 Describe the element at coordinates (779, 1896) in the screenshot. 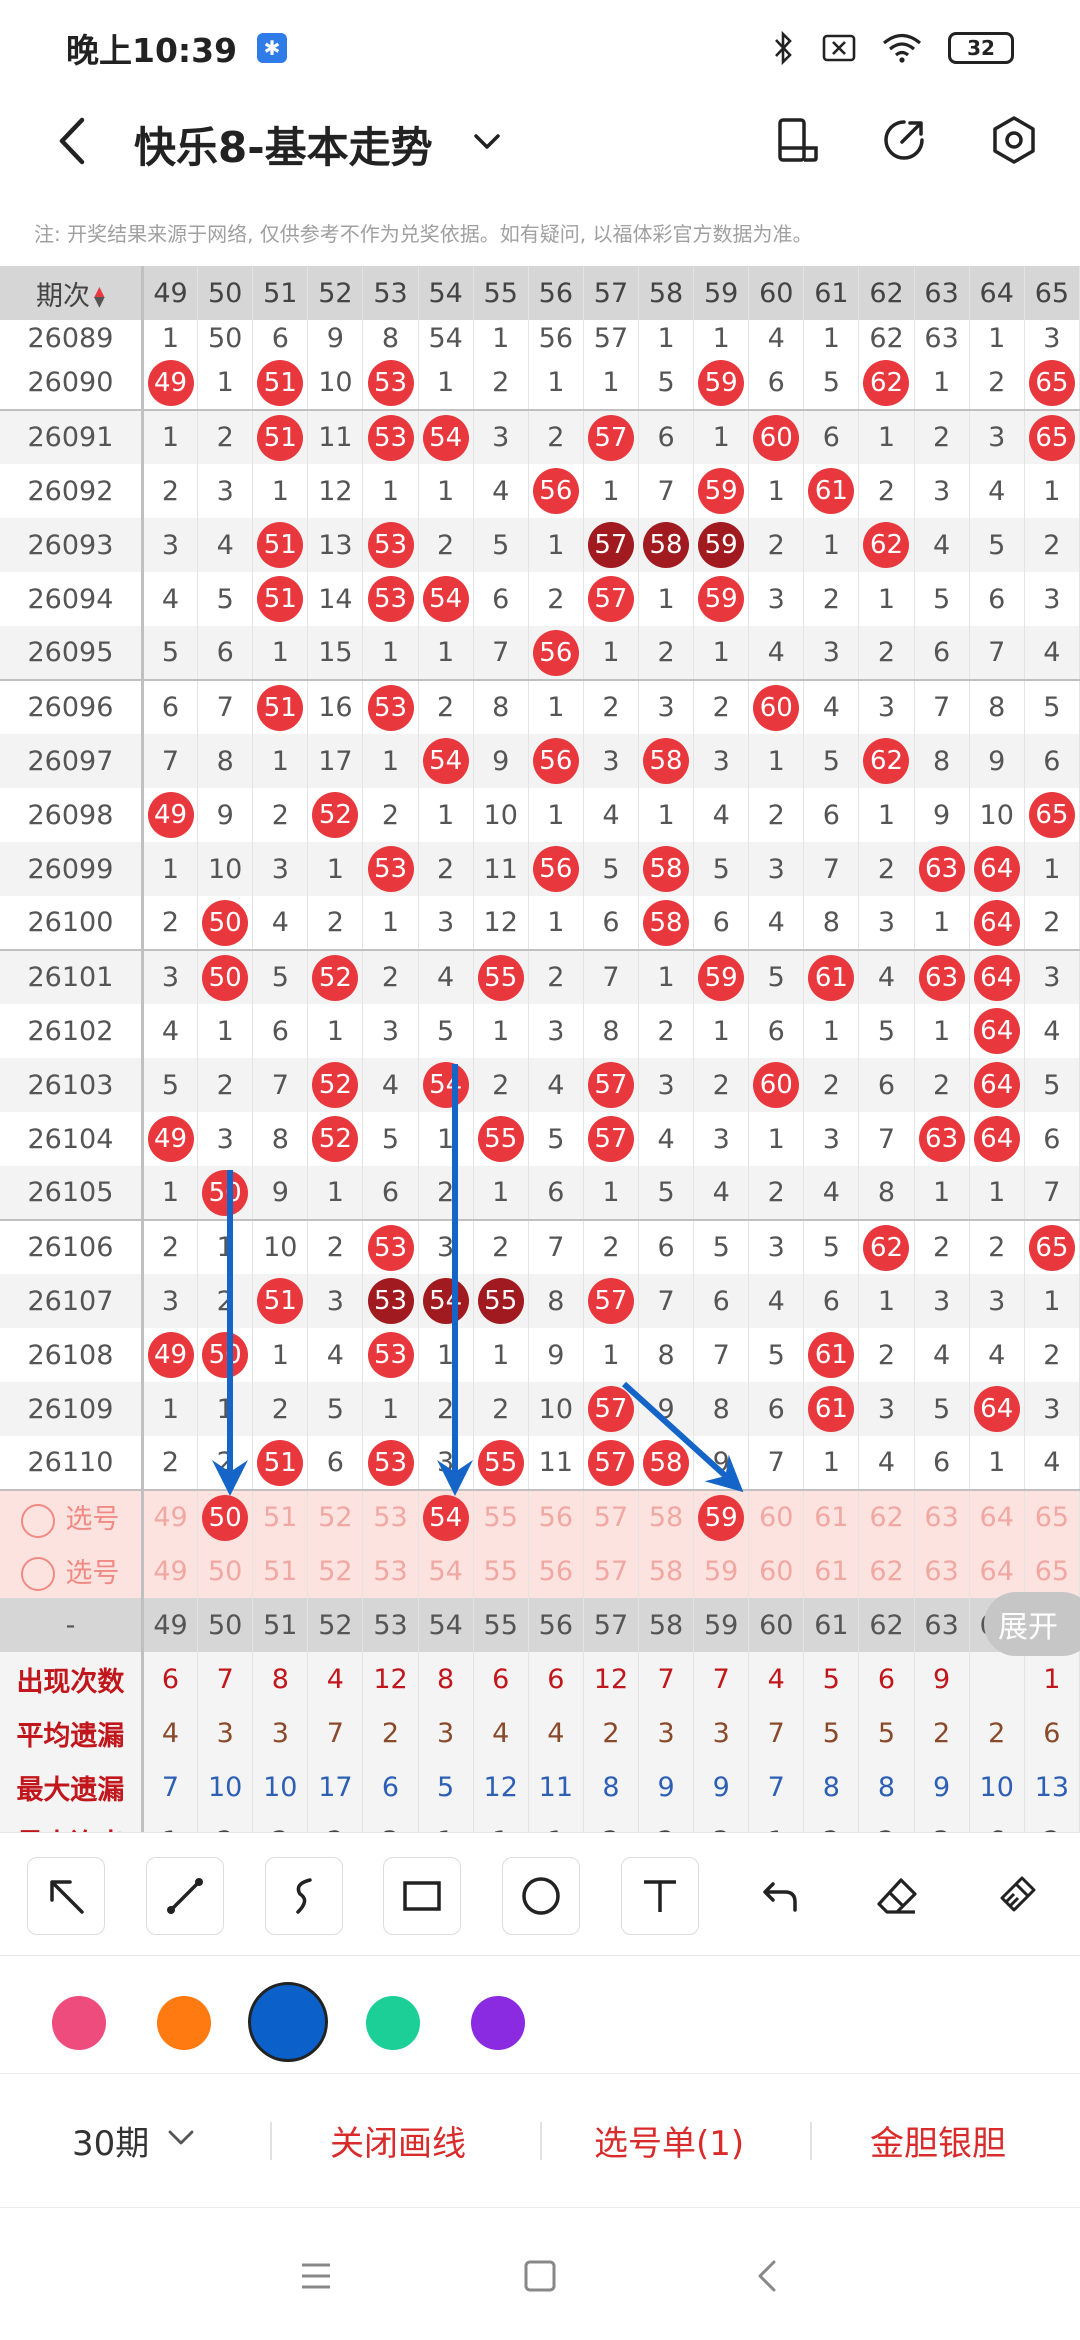

I see `undo-button` at that location.